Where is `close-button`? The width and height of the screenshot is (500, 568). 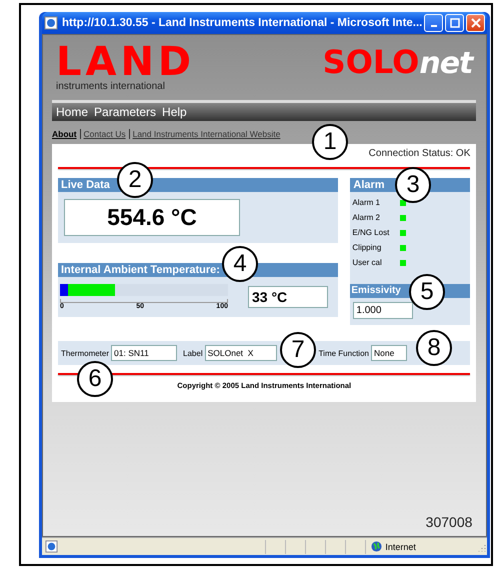
close-button is located at coordinates (476, 23).